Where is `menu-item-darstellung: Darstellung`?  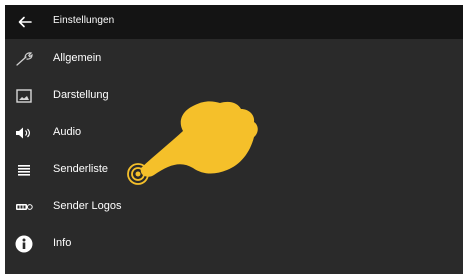 menu-item-darstellung: Darstellung is located at coordinates (234, 96).